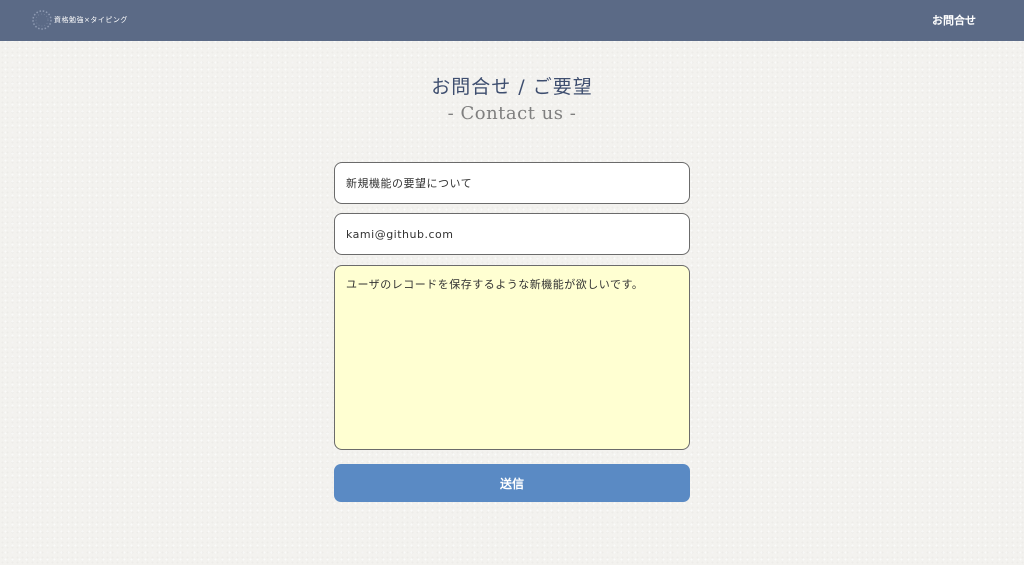 This screenshot has height=565, width=1024. What do you see at coordinates (512, 483) in the screenshot?
I see `submit-button: 送信` at bounding box center [512, 483].